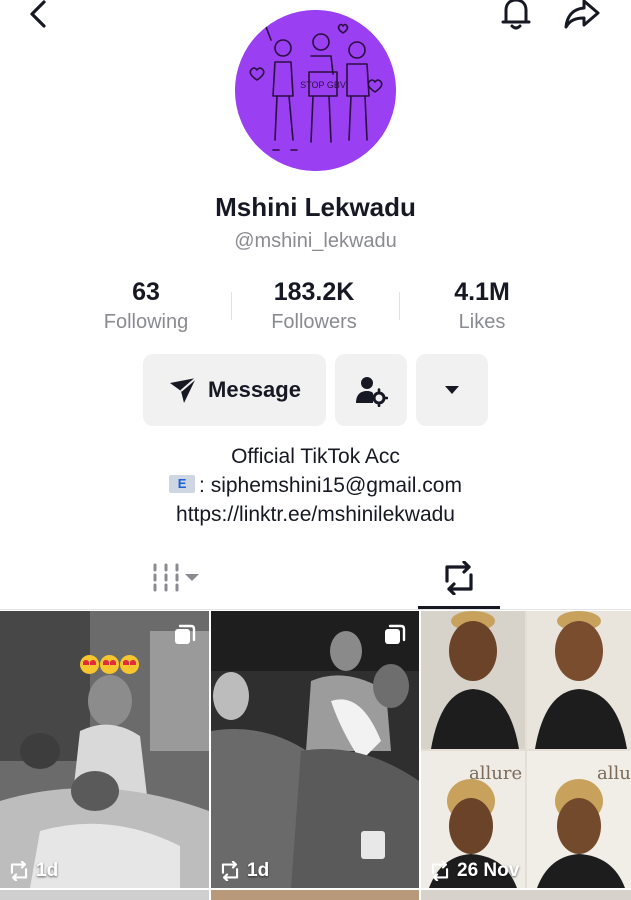  What do you see at coordinates (315, 241) in the screenshot?
I see `profile-handle: @mshini_lekwadu` at bounding box center [315, 241].